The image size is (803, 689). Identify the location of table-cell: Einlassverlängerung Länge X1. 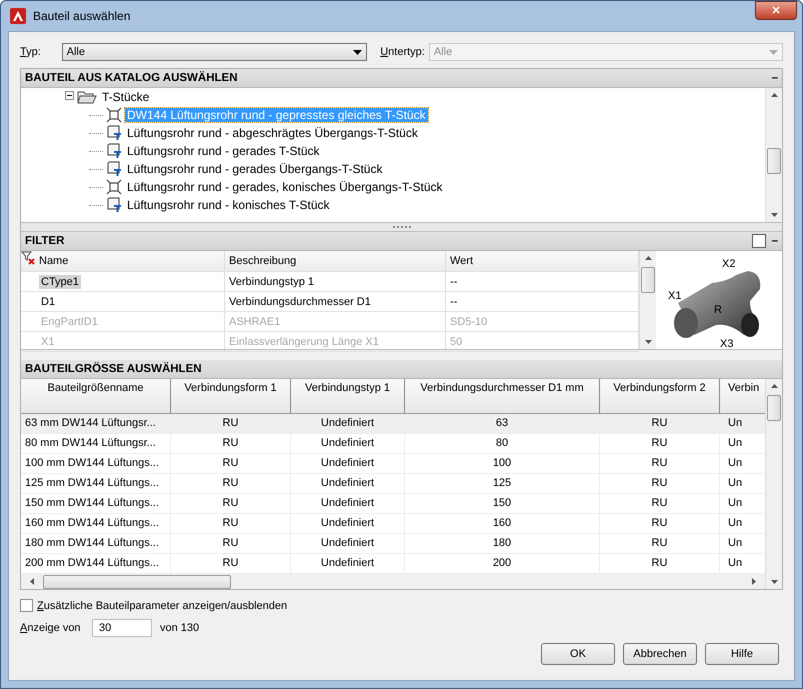
(335, 341).